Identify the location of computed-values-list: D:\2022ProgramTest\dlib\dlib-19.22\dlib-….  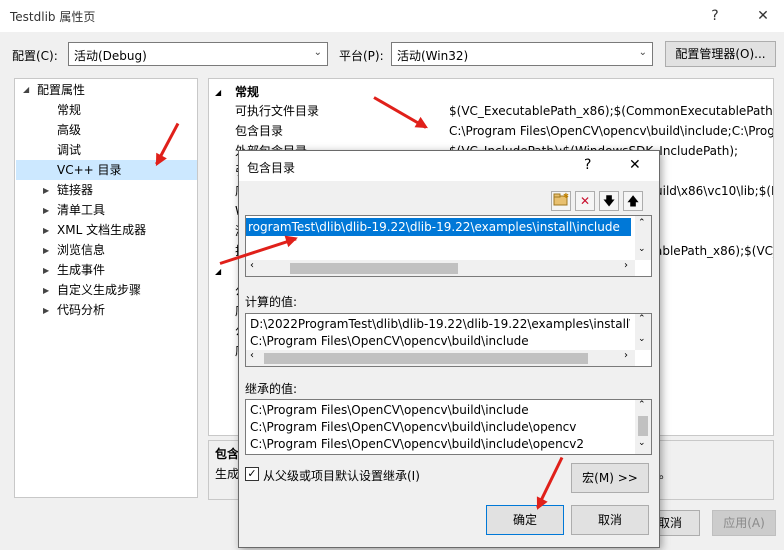
(448, 340).